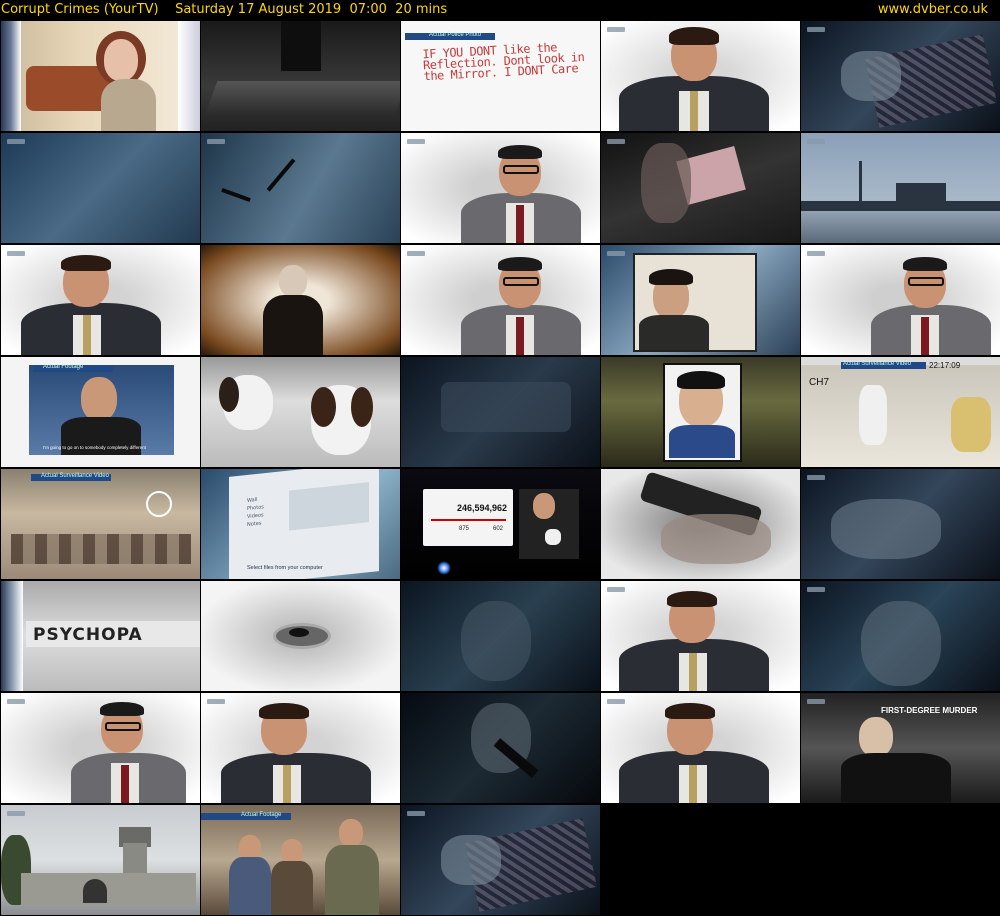  Describe the element at coordinates (63, 367) in the screenshot. I see `caption-actual-footage: Actual Footage` at that location.